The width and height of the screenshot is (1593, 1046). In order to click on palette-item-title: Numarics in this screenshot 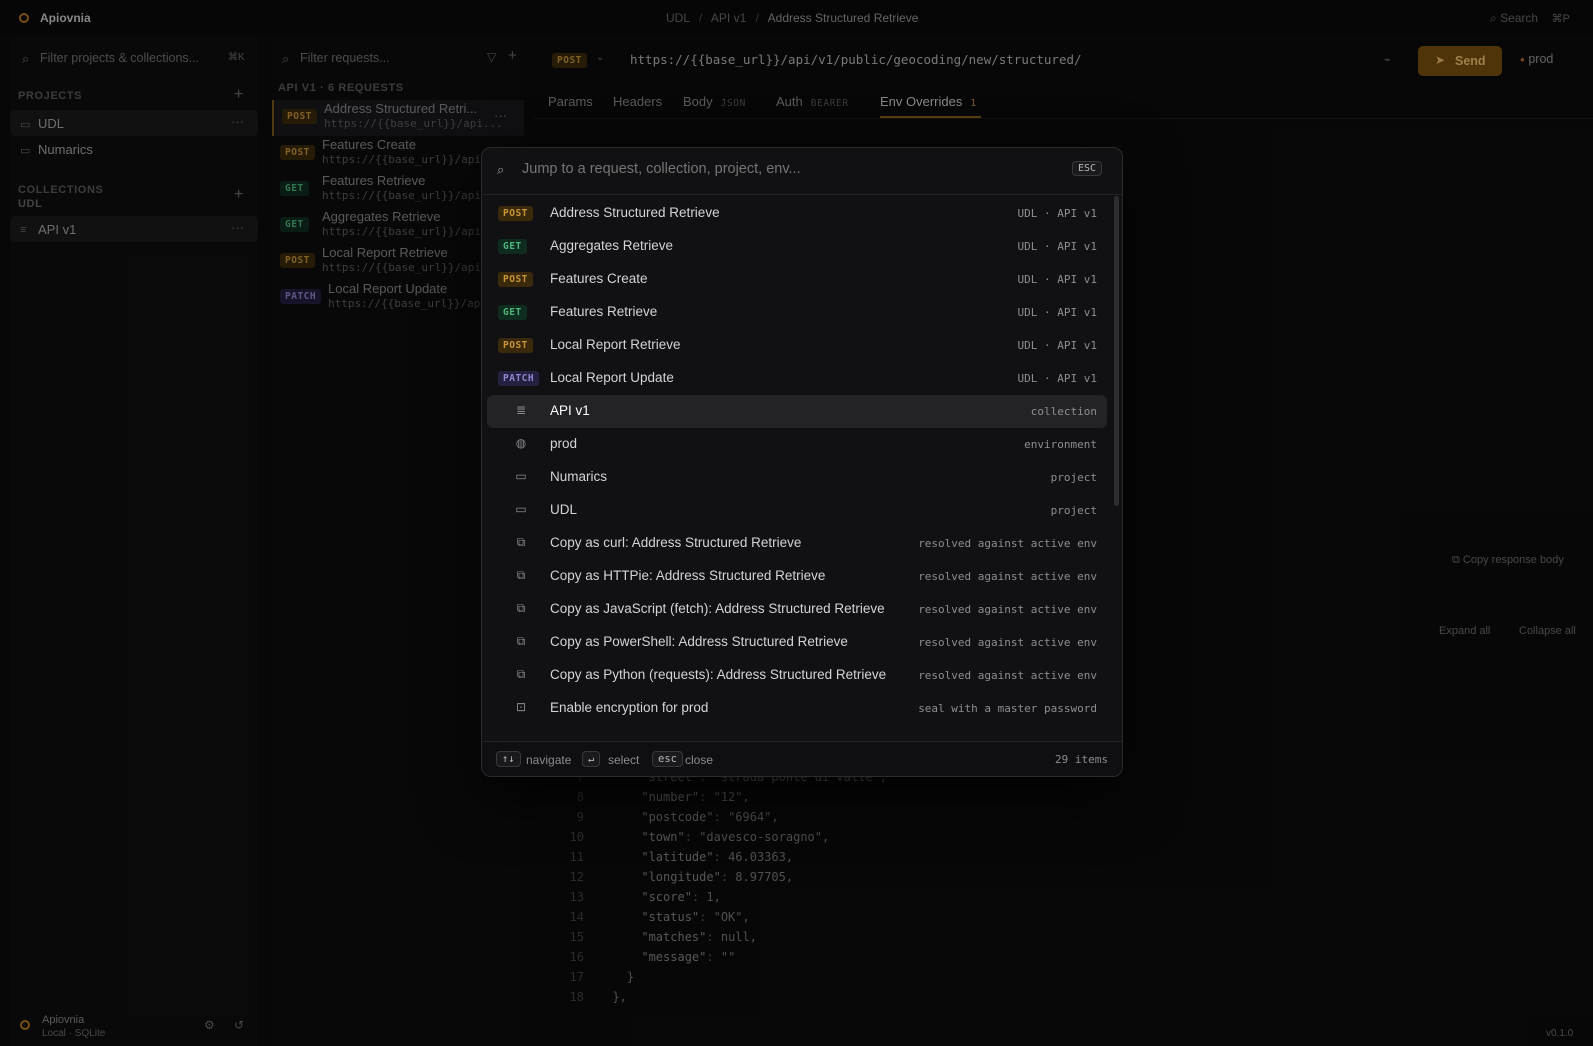, I will do `click(579, 476)`.